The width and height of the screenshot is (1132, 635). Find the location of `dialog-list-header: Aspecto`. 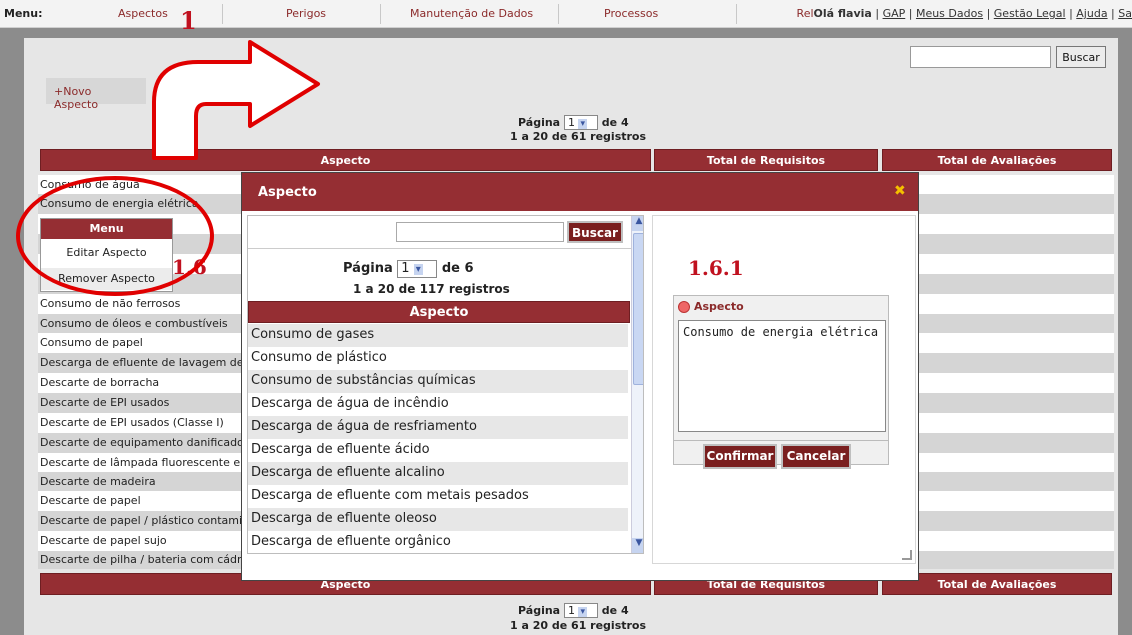

dialog-list-header: Aspecto is located at coordinates (439, 312).